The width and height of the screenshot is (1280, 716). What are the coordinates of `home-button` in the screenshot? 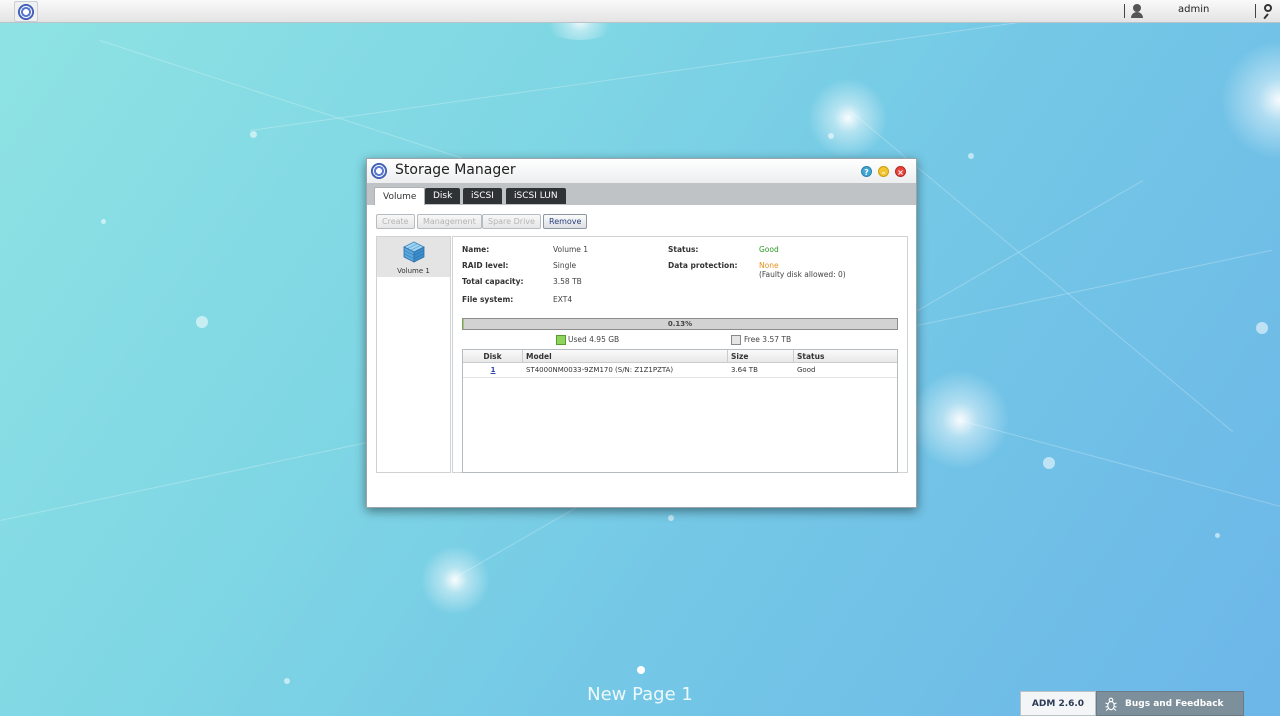 It's located at (26, 11).